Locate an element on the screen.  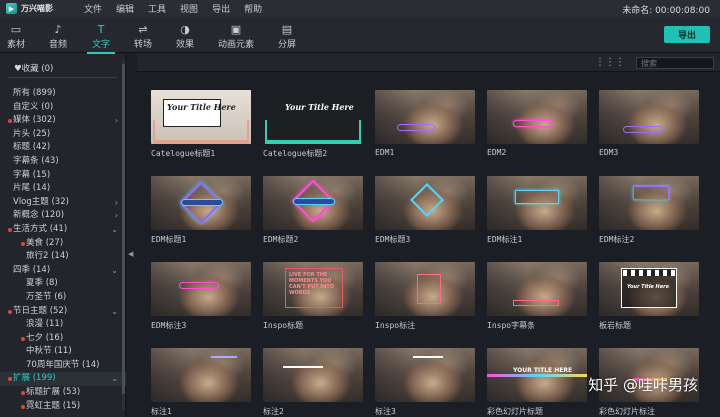
title-template-tile: Inspo标注 is located at coordinates (425, 296).